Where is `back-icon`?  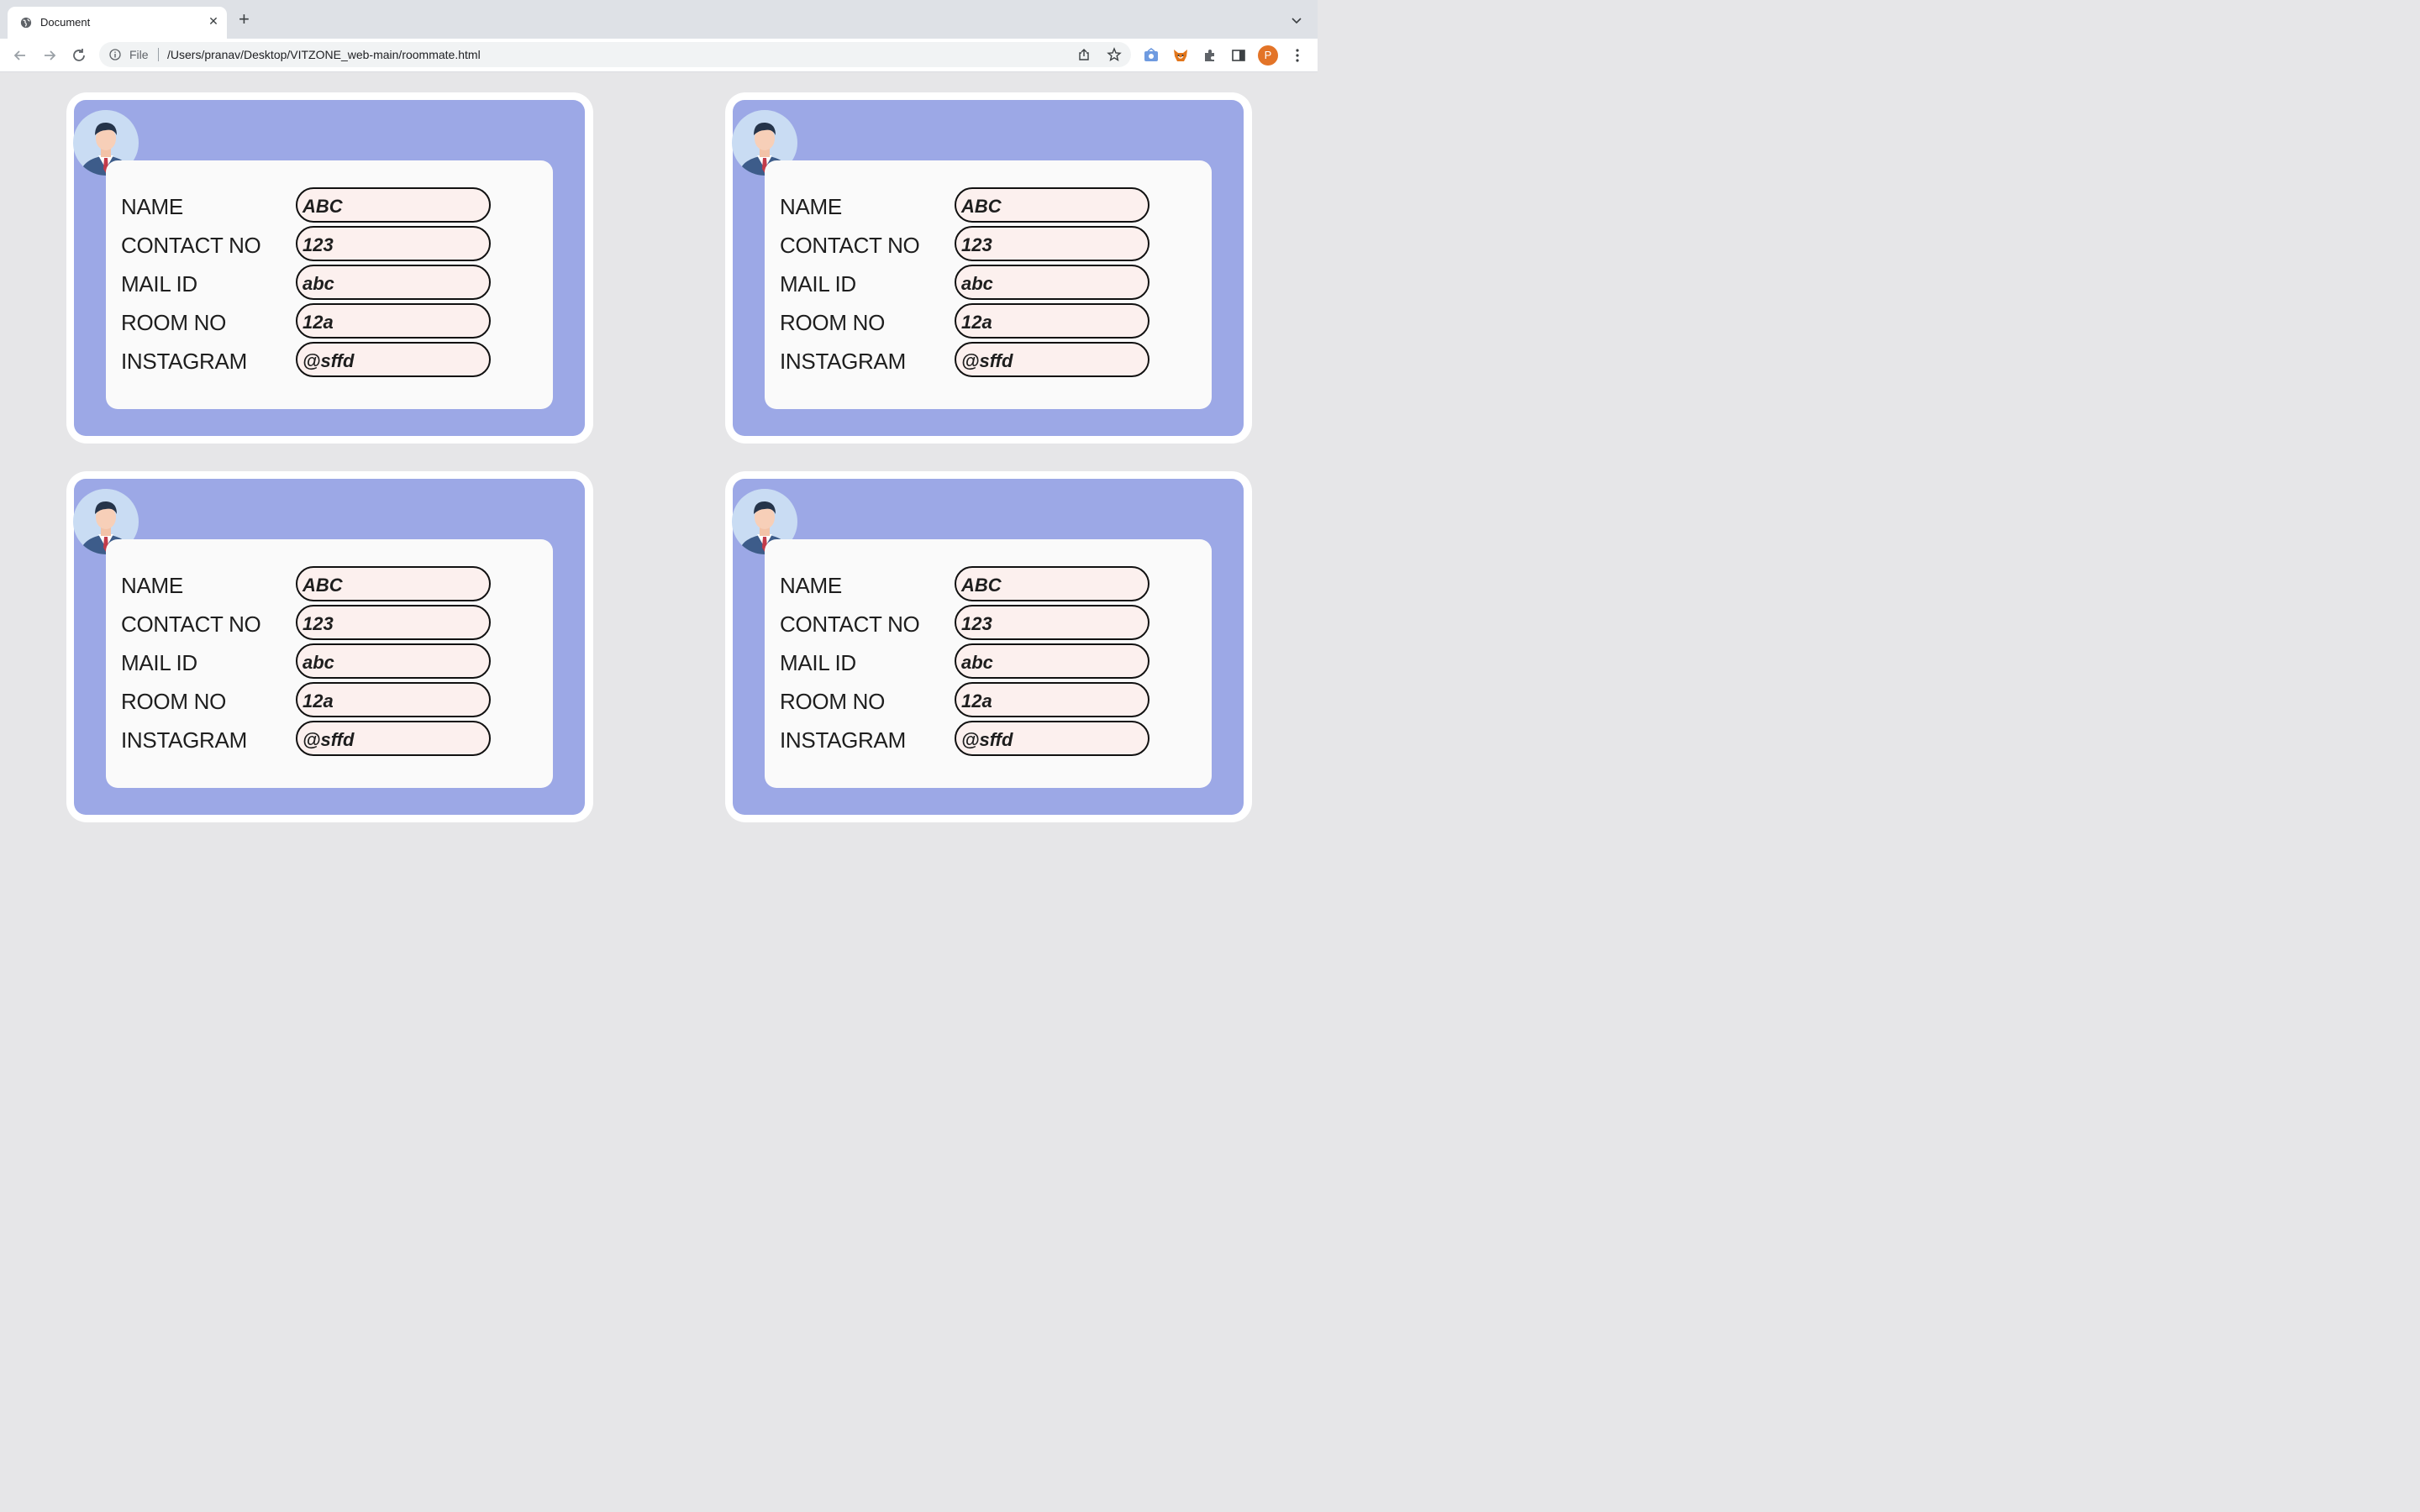
back-icon is located at coordinates (20, 55).